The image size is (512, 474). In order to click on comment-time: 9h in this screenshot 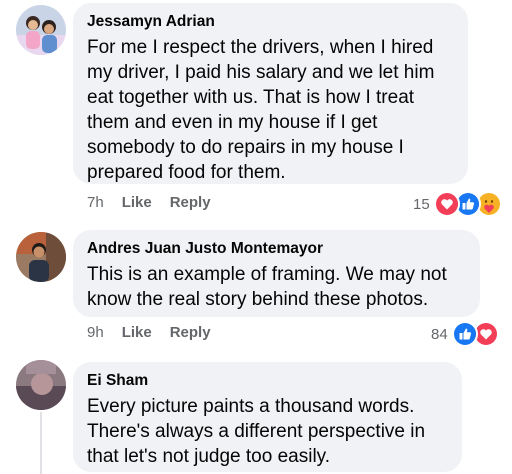, I will do `click(95, 332)`.